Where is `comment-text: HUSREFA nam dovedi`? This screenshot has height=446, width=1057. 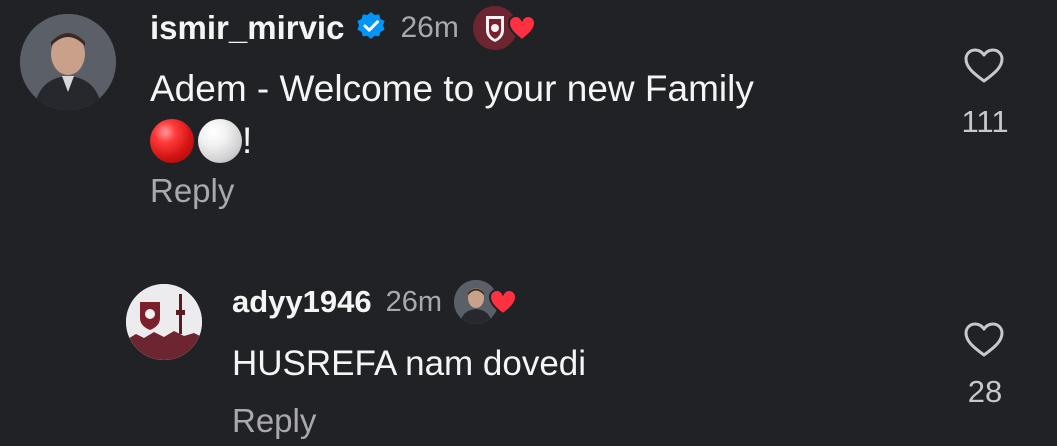 comment-text: HUSREFA nam dovedi is located at coordinates (409, 363).